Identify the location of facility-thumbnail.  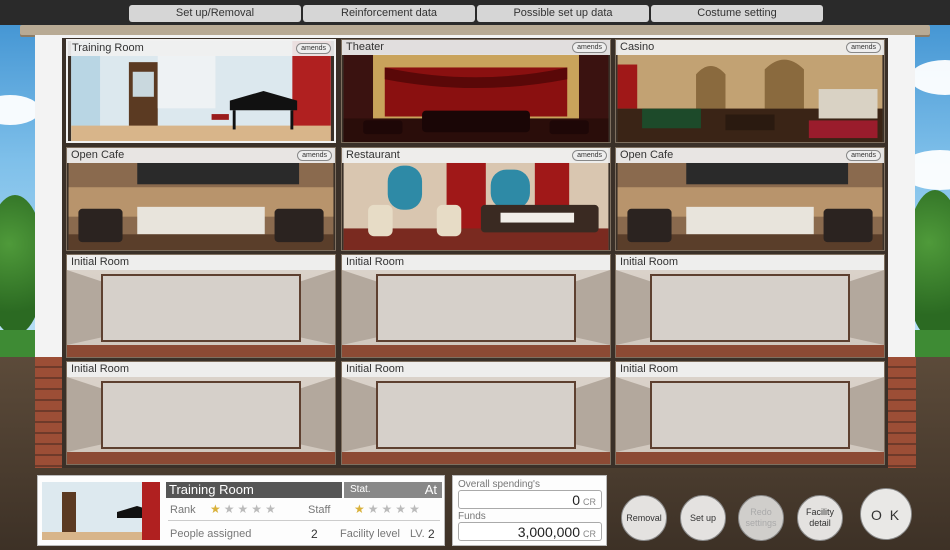
(101, 511).